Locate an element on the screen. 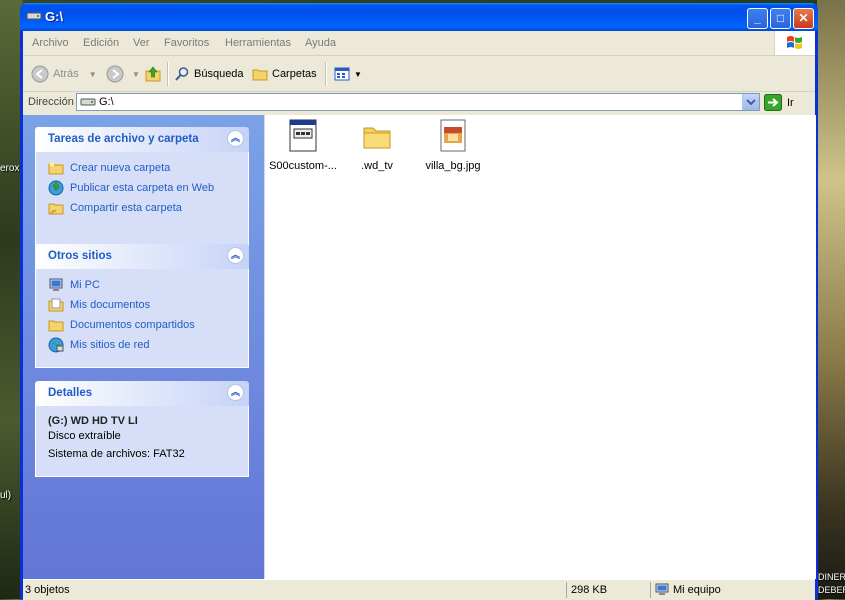 The width and height of the screenshot is (845, 600). new-folder-icon is located at coordinates (56, 168).